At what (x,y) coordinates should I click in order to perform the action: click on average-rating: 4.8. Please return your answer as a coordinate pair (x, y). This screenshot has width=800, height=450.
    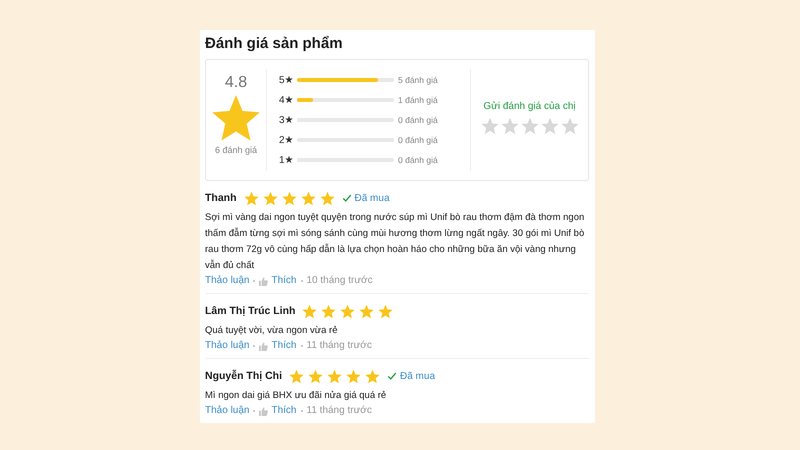
    Looking at the image, I should click on (236, 83).